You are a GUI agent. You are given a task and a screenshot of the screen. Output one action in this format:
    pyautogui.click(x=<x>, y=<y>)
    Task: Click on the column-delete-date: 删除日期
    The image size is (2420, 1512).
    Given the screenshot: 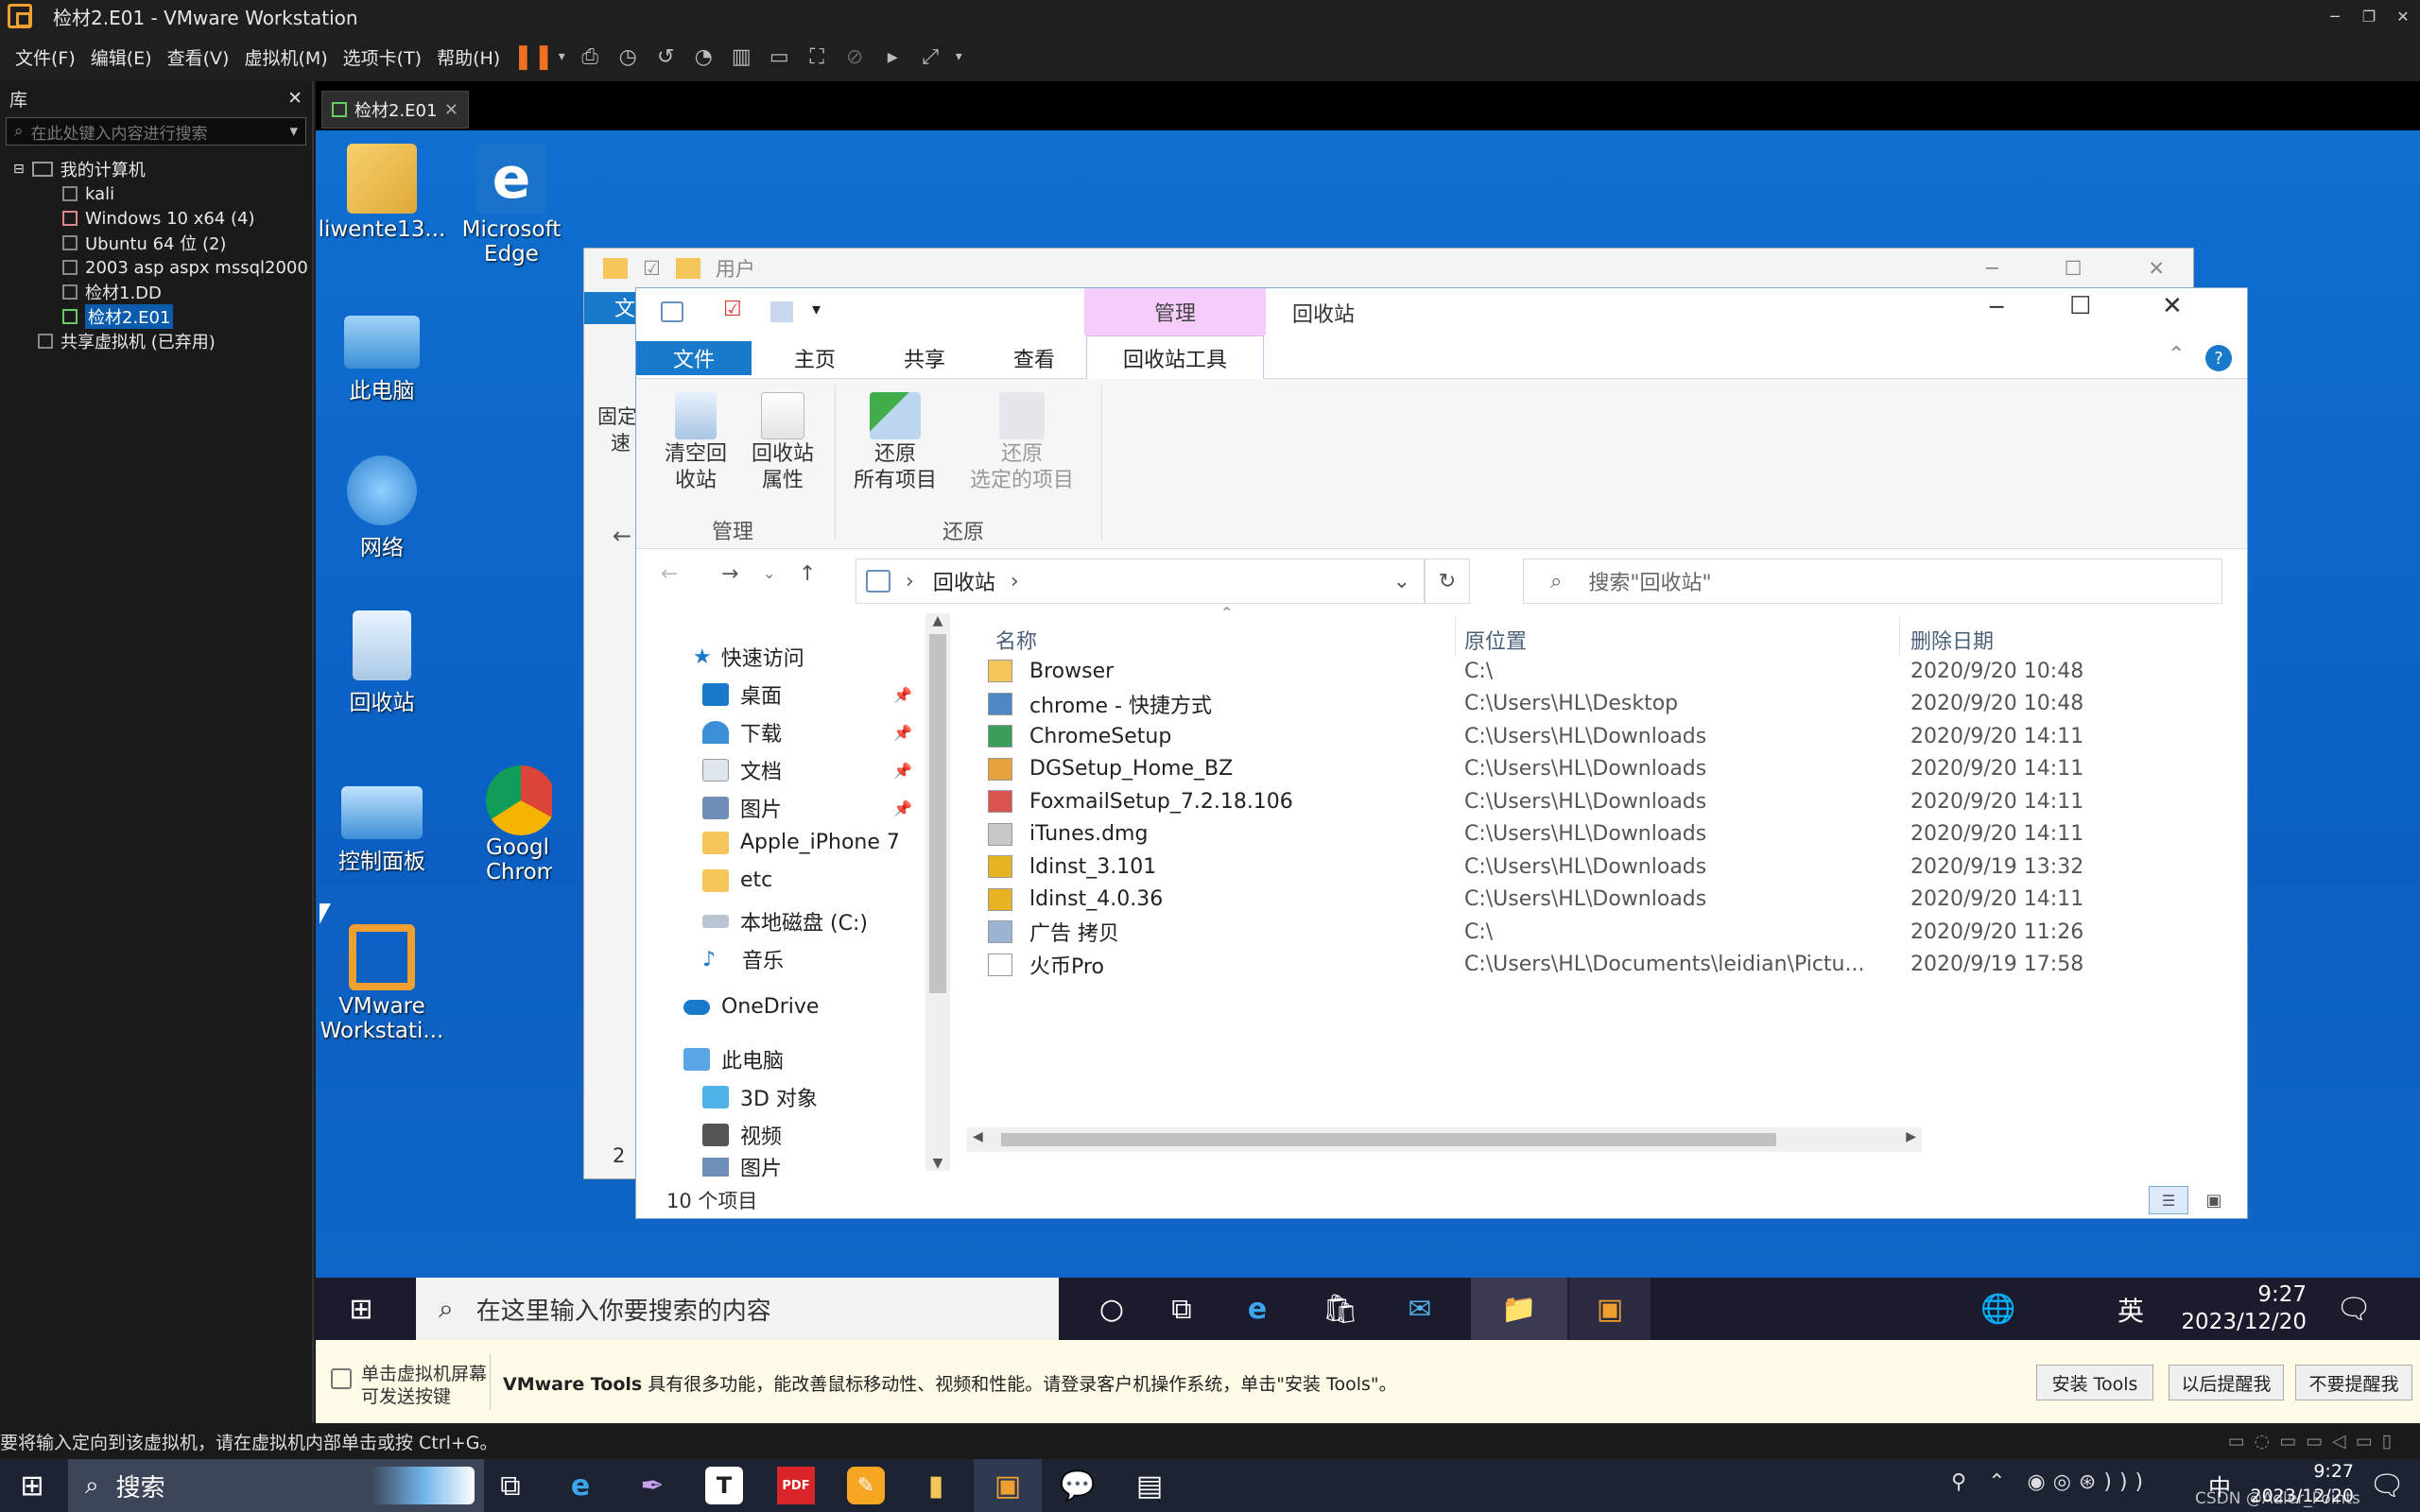 What is the action you would take?
    pyautogui.click(x=1952, y=640)
    